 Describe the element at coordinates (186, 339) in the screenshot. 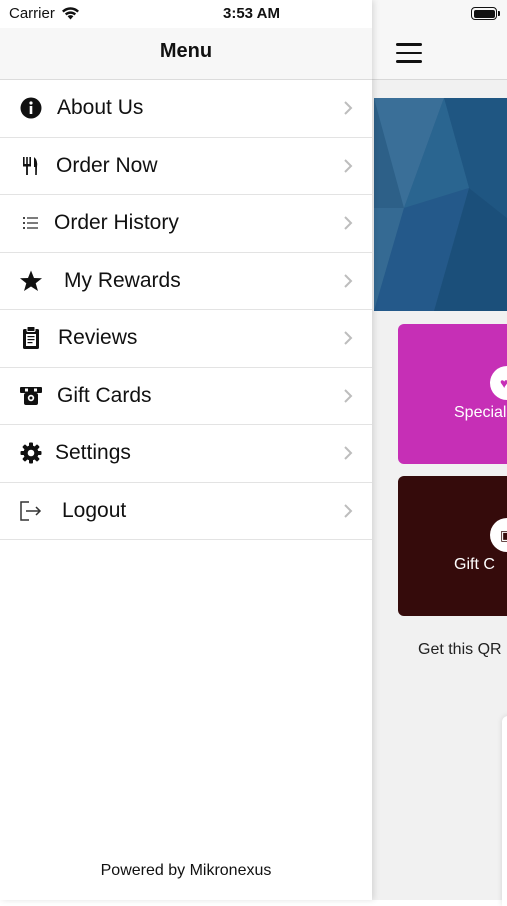

I see `menu-item-reviews: Reviews` at that location.